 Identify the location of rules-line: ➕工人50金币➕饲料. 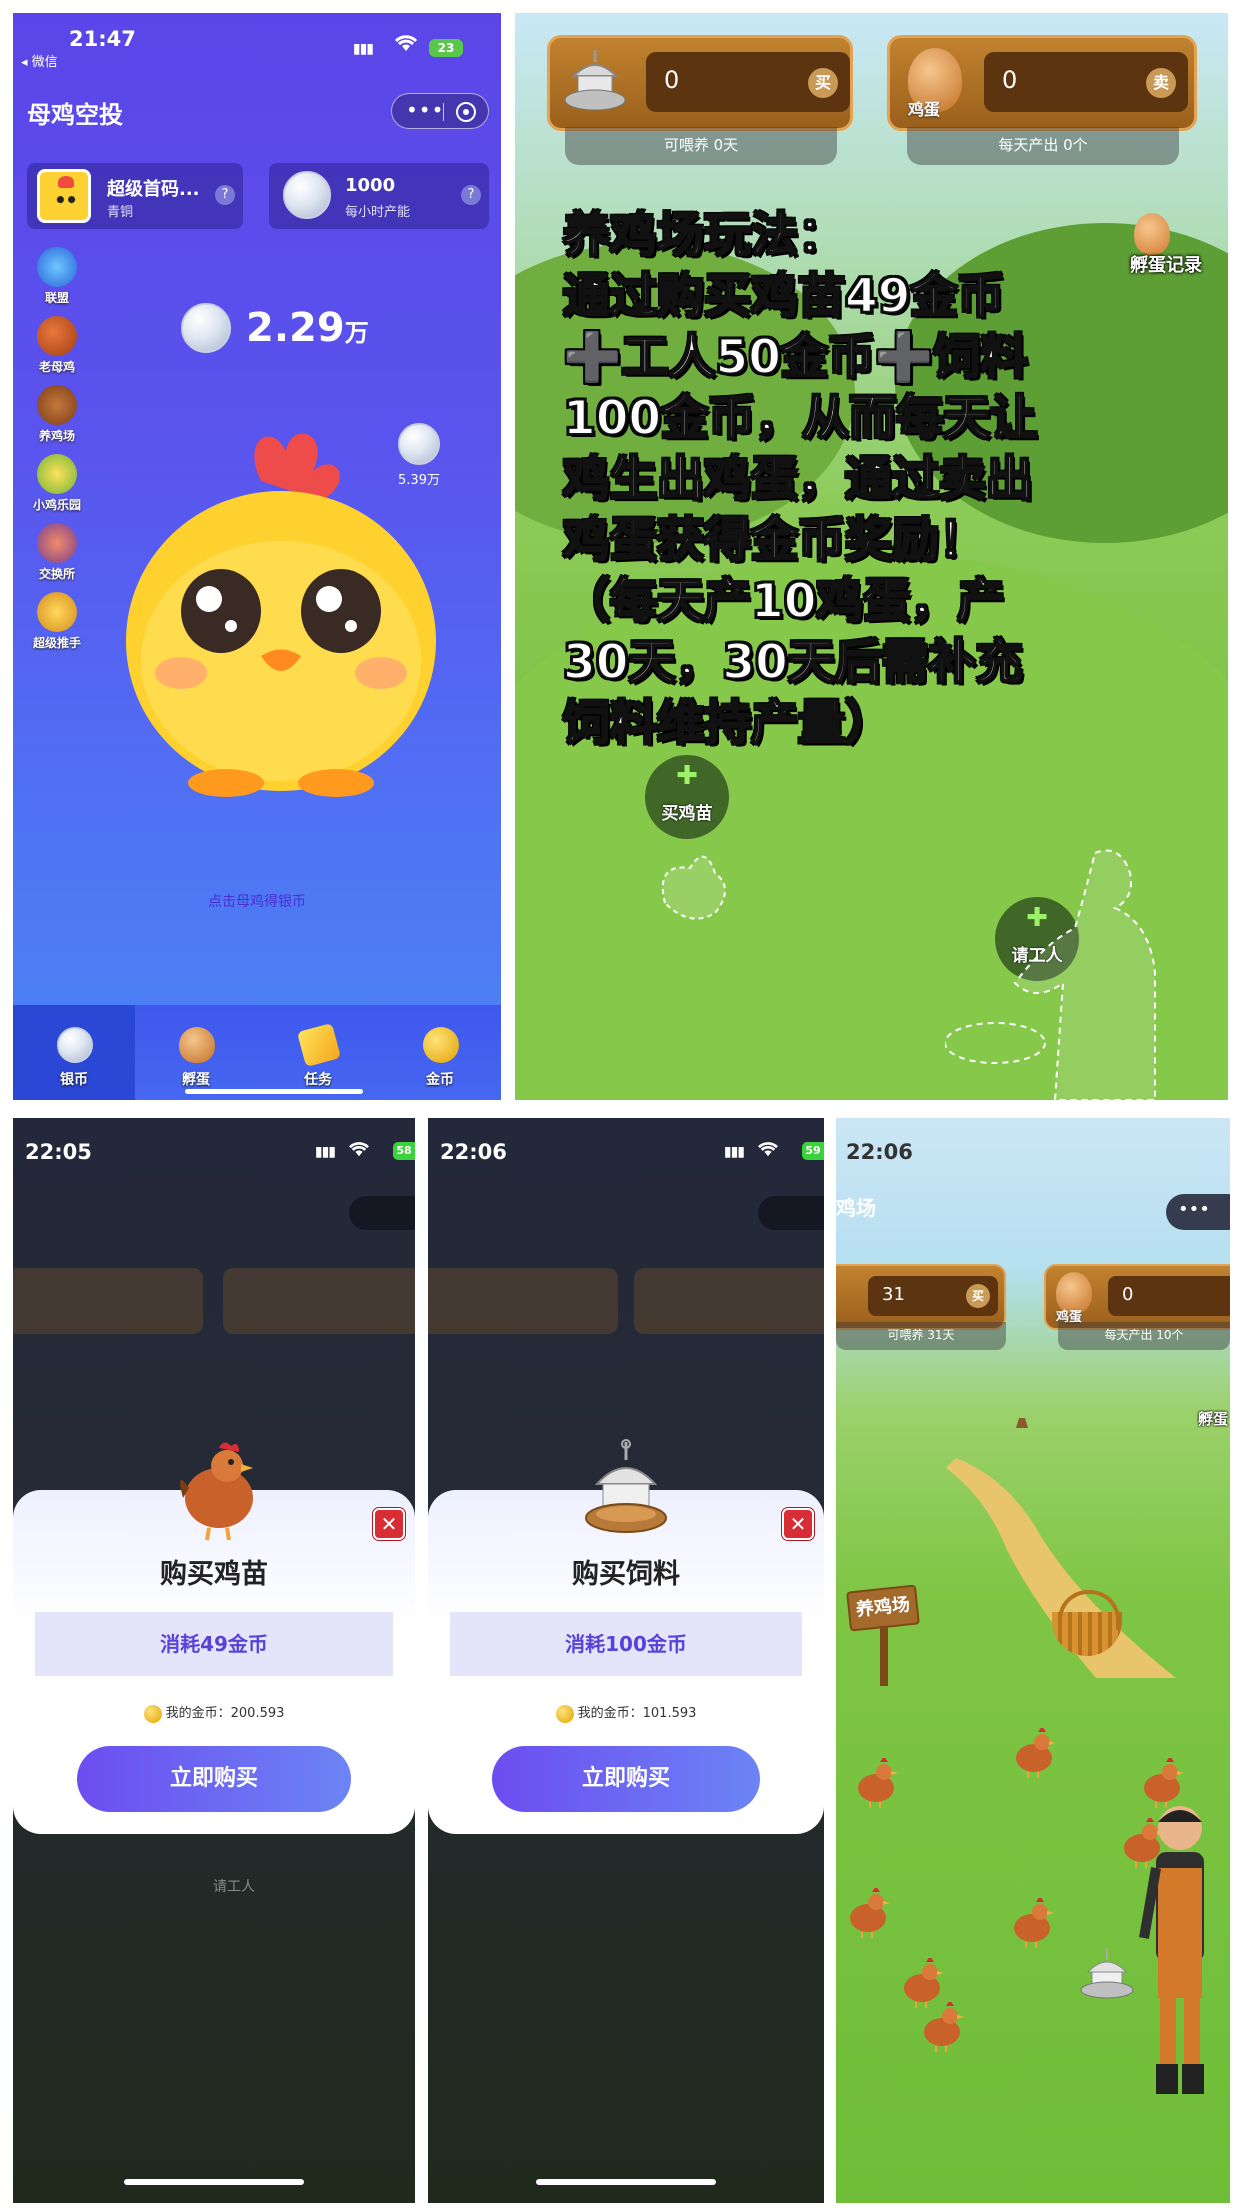
(795, 357).